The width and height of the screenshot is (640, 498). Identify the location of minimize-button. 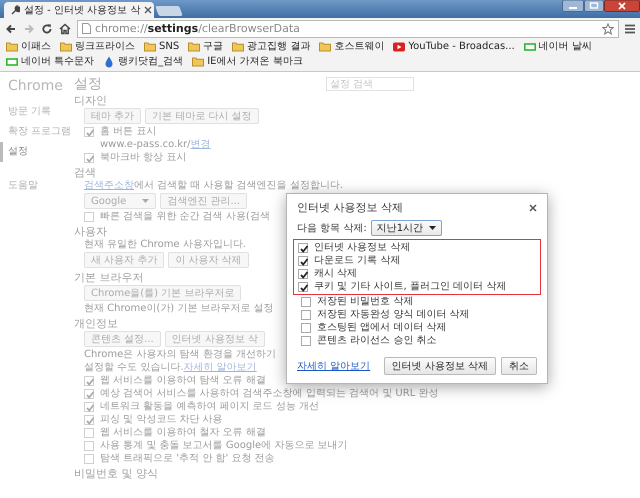
(573, 6).